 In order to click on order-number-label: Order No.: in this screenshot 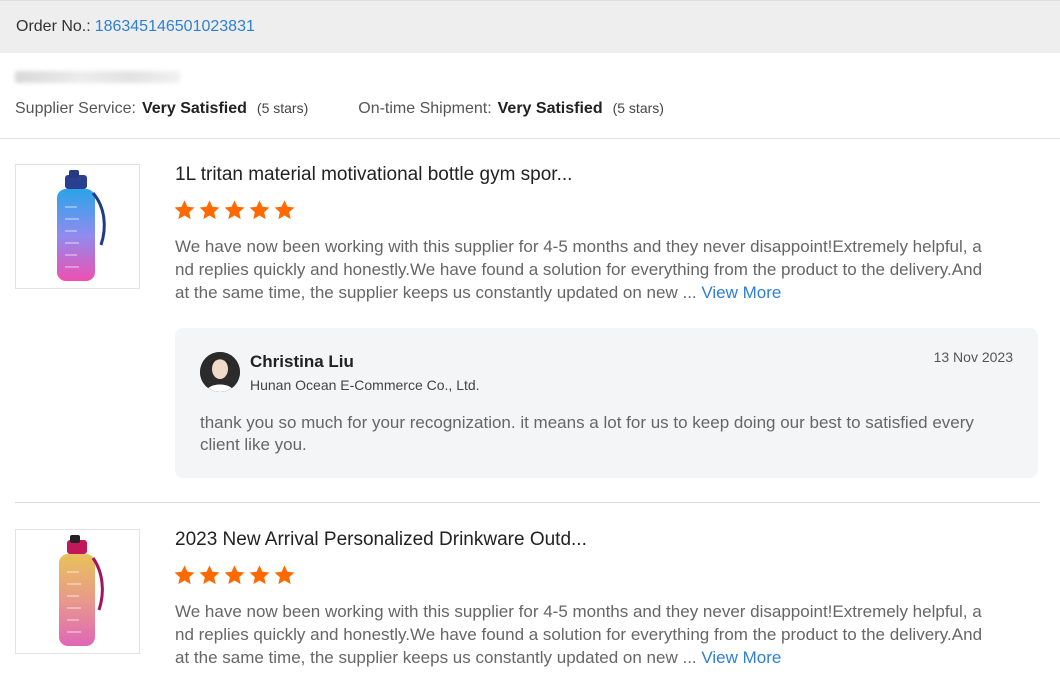, I will do `click(53, 26)`.